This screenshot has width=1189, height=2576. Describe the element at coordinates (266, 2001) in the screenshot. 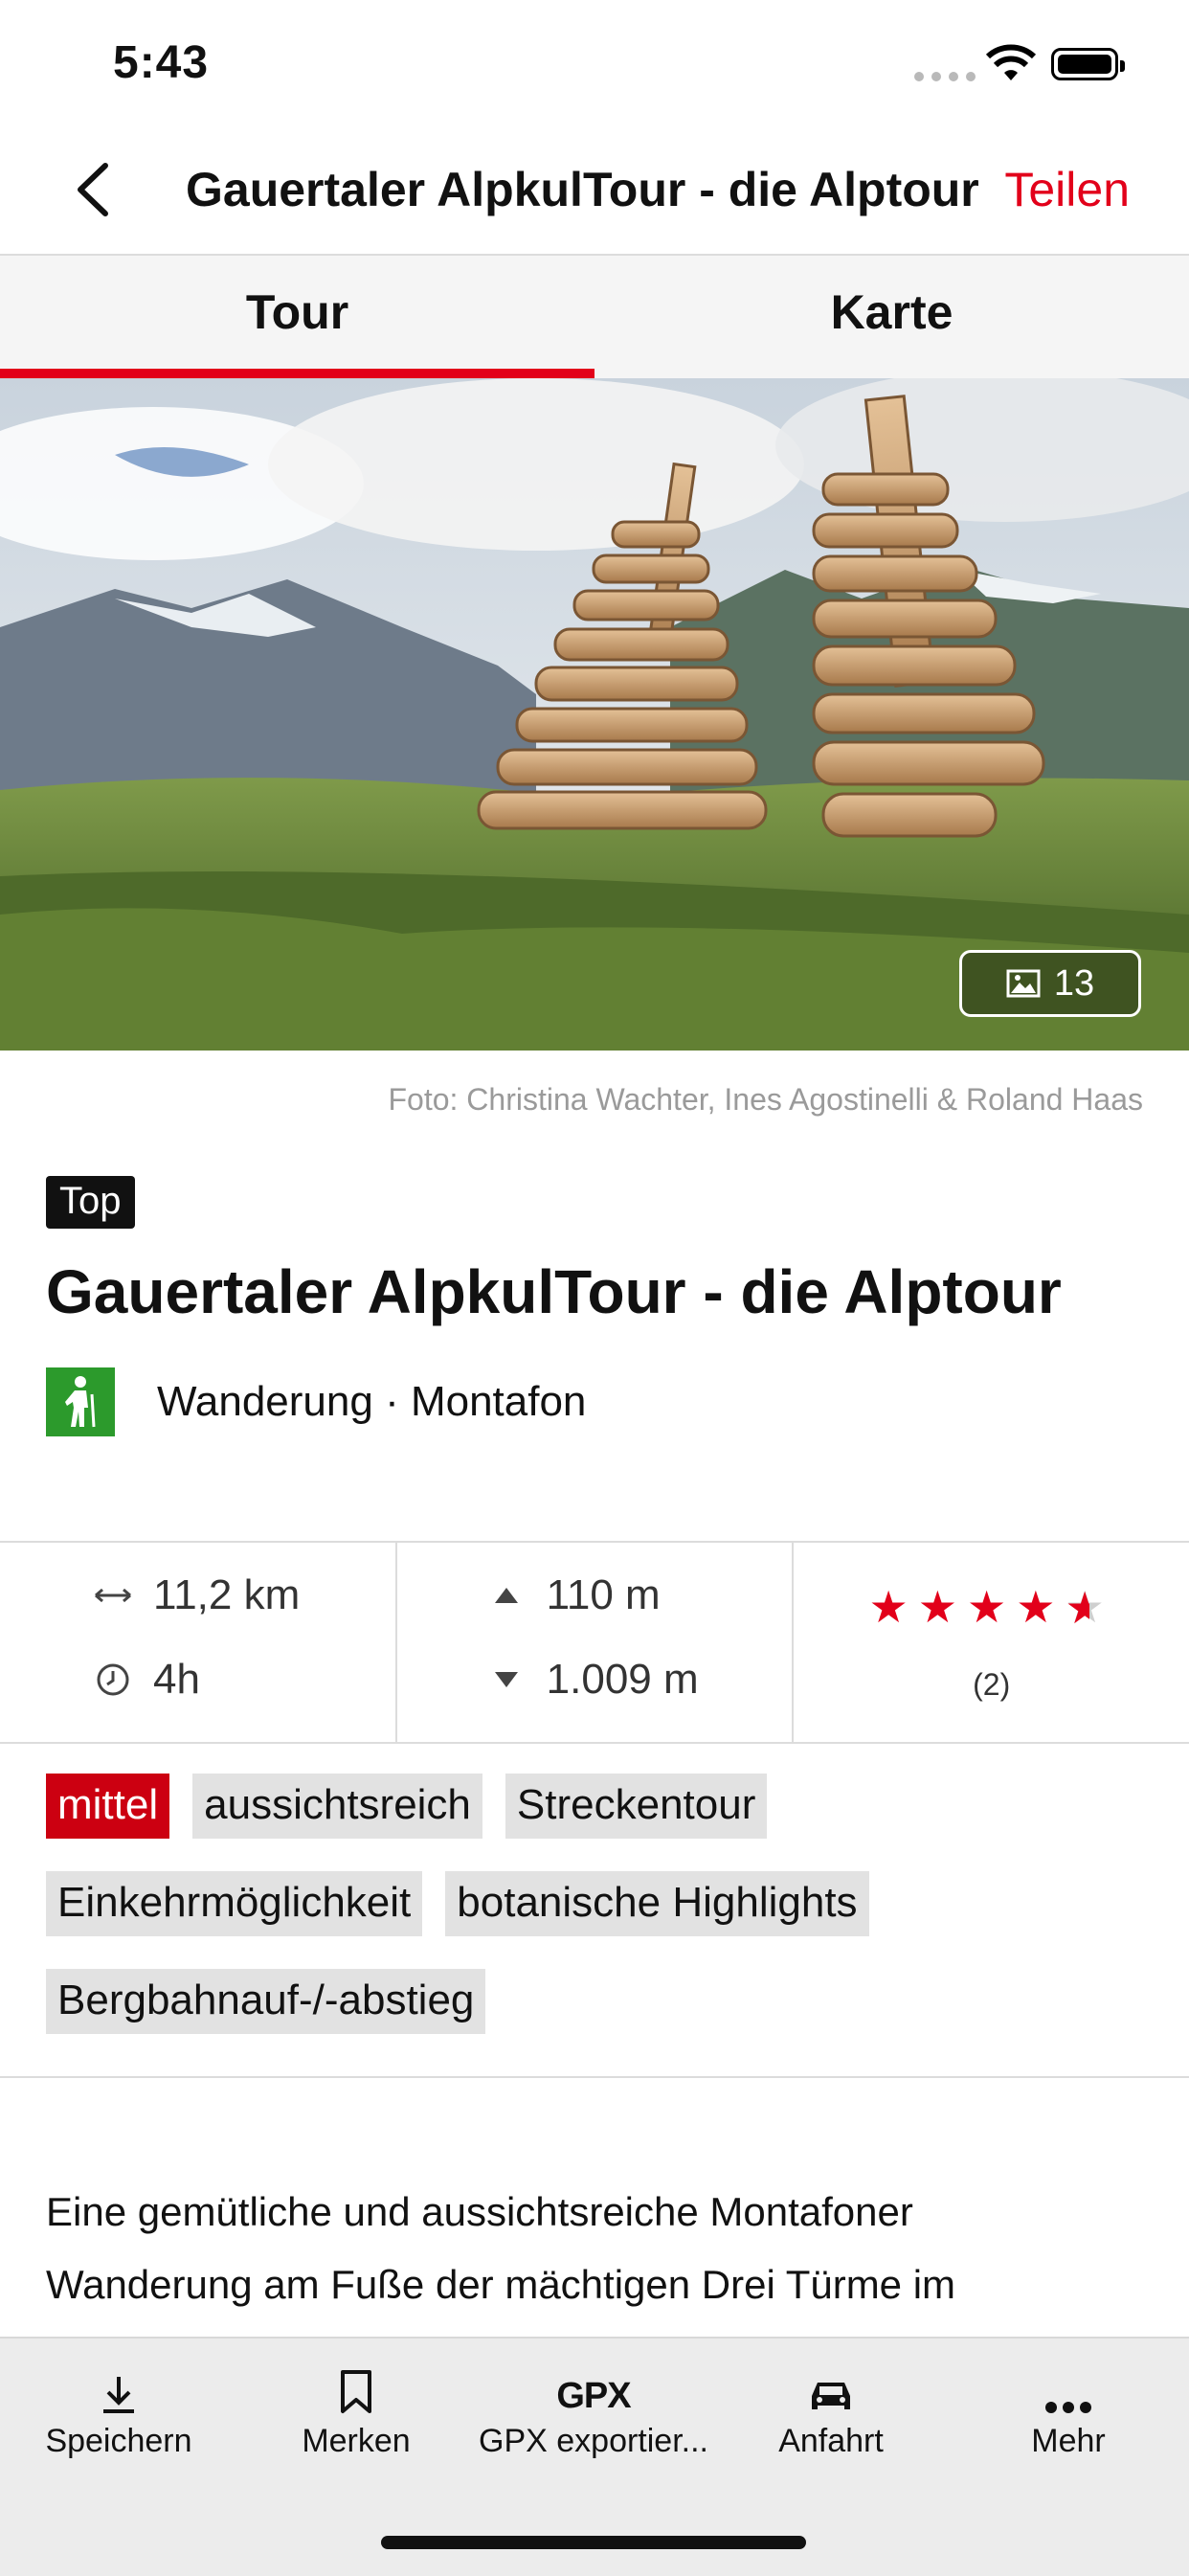

I see `tag: Bergbahnauf-/-abstieg` at that location.